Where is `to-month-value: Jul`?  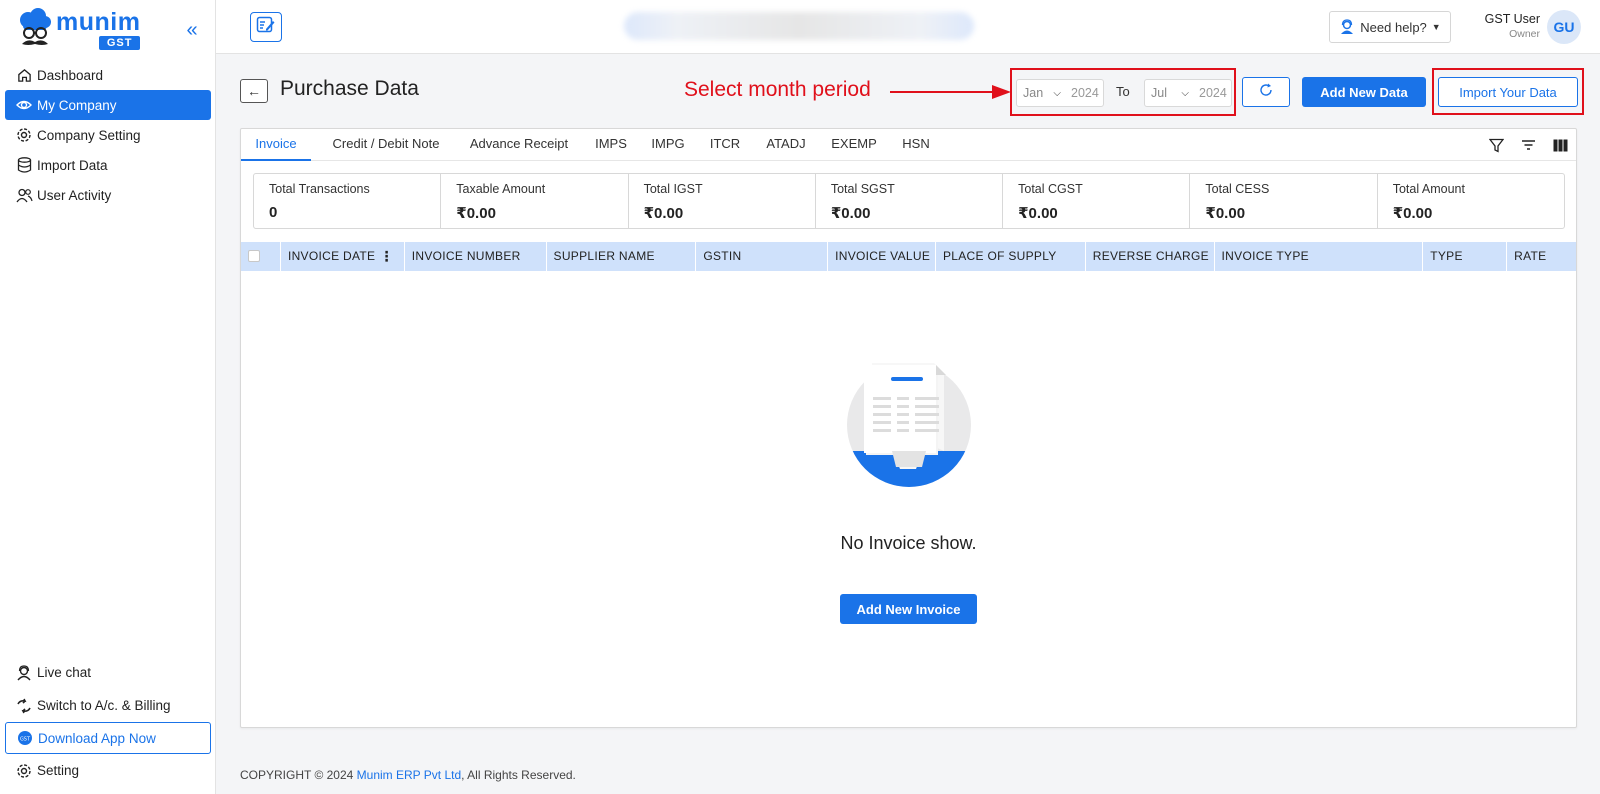
to-month-value: Jul is located at coordinates (1159, 93).